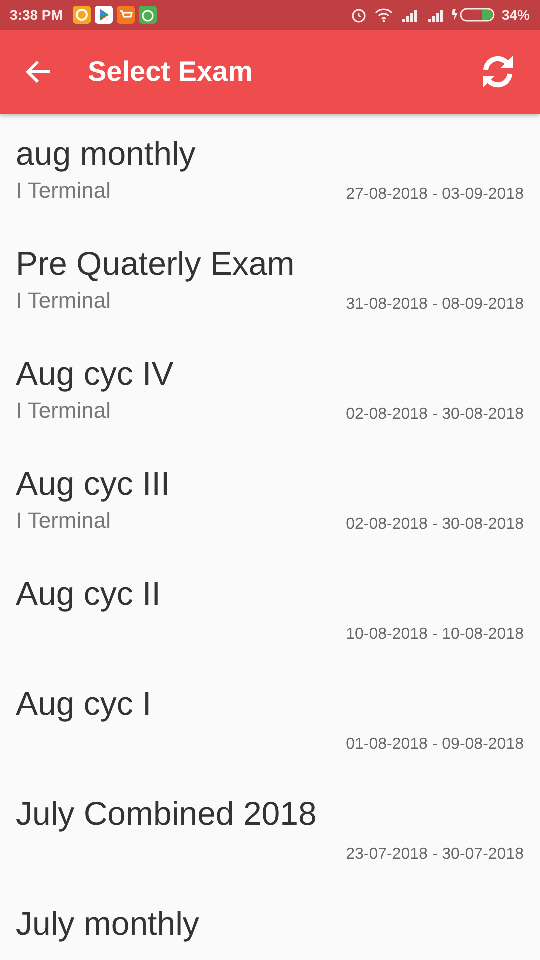  I want to click on exam-dates: 10-08-2018 - 10-08-2018, so click(435, 635).